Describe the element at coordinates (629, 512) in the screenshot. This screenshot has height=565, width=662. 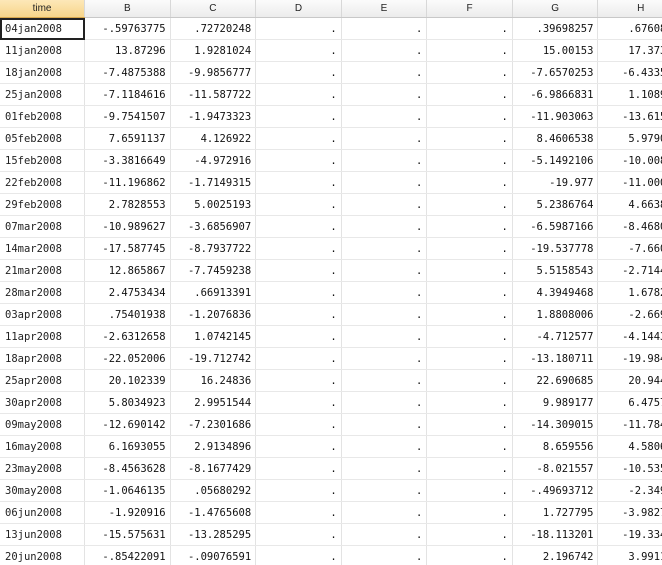
I see `data-cell: -3.982766` at that location.